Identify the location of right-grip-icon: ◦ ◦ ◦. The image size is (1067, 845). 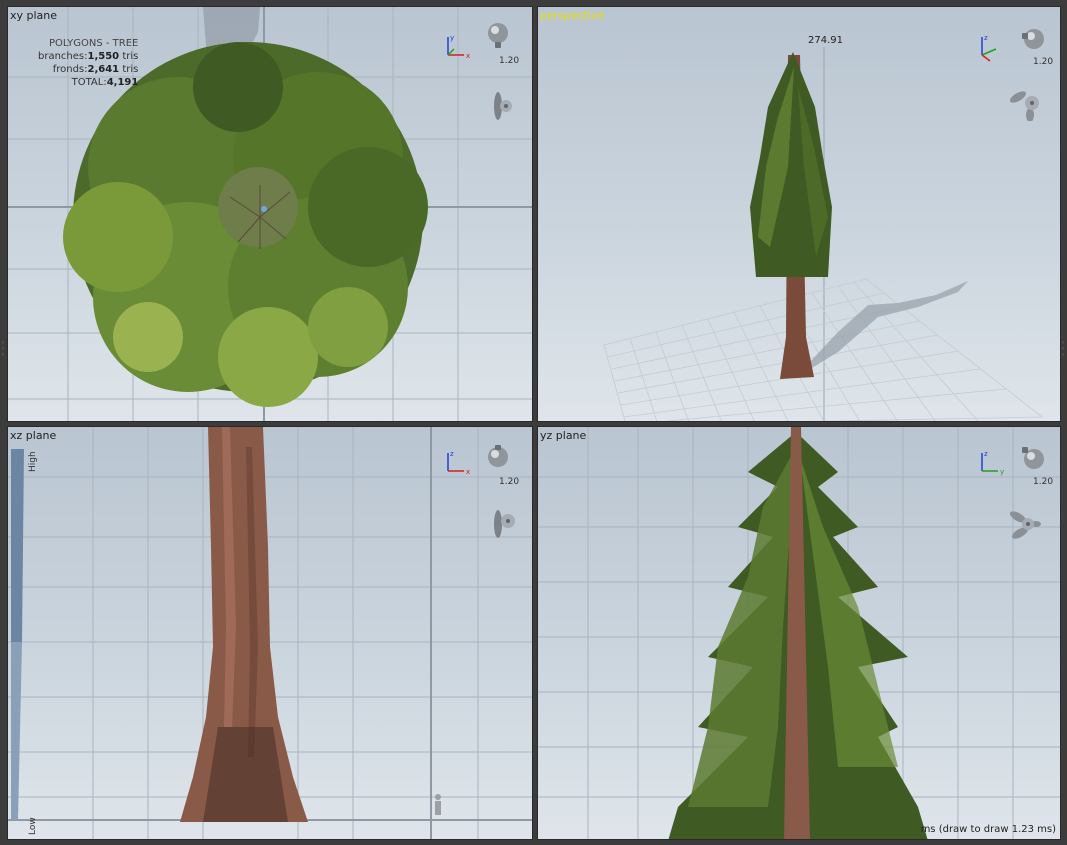
(1064, 349).